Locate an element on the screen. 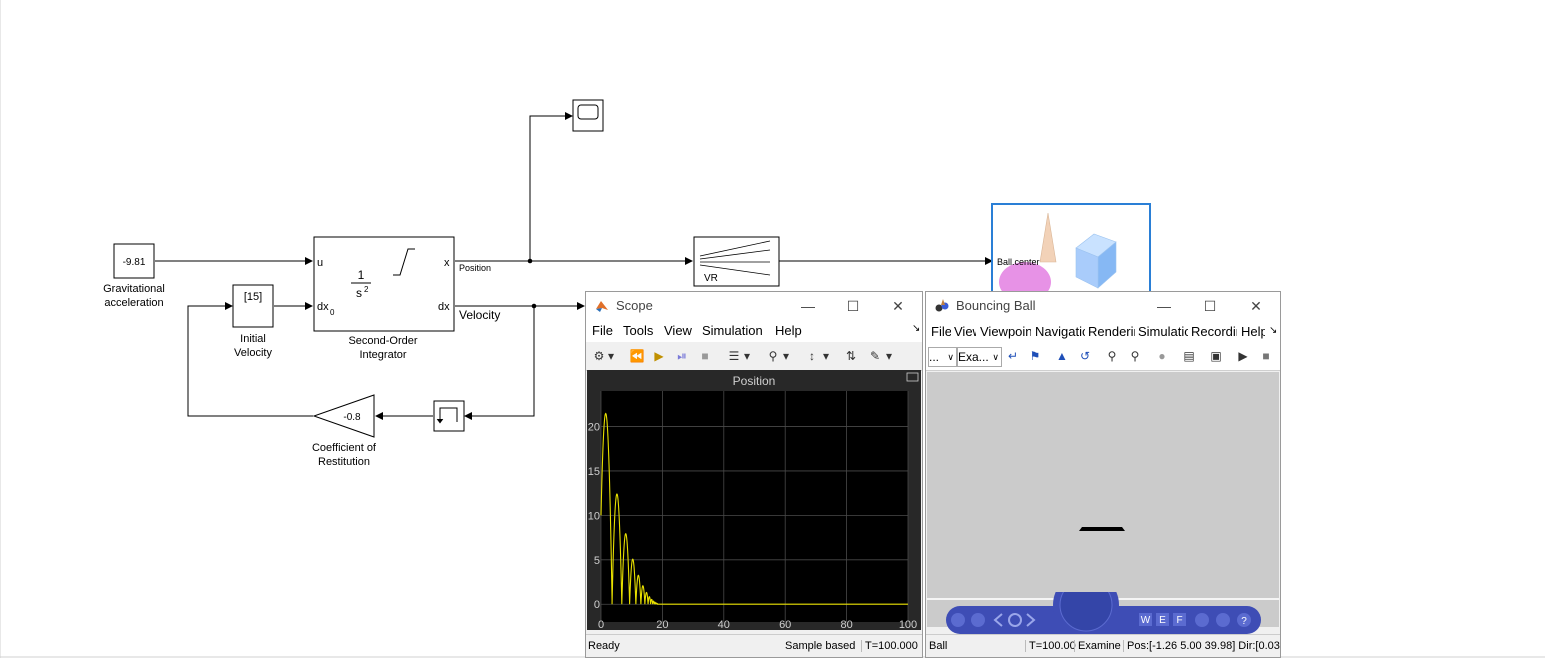 The image size is (1545, 658). signal-velocity-feedback is located at coordinates (499, 363).